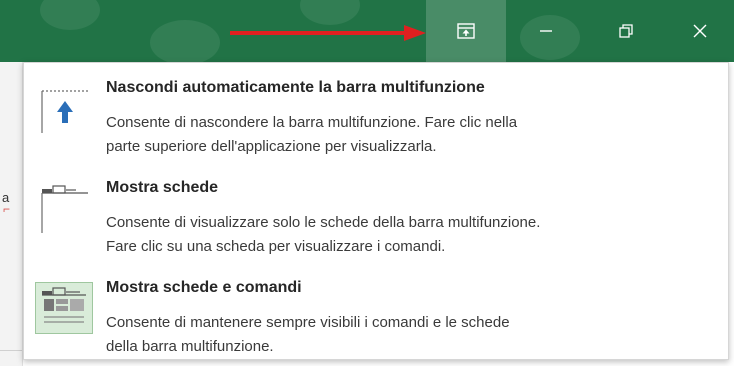 This screenshot has height=366, width=734. Describe the element at coordinates (190, 346) in the screenshot. I see `menu-item-description-line: della barra multifunzione.` at that location.